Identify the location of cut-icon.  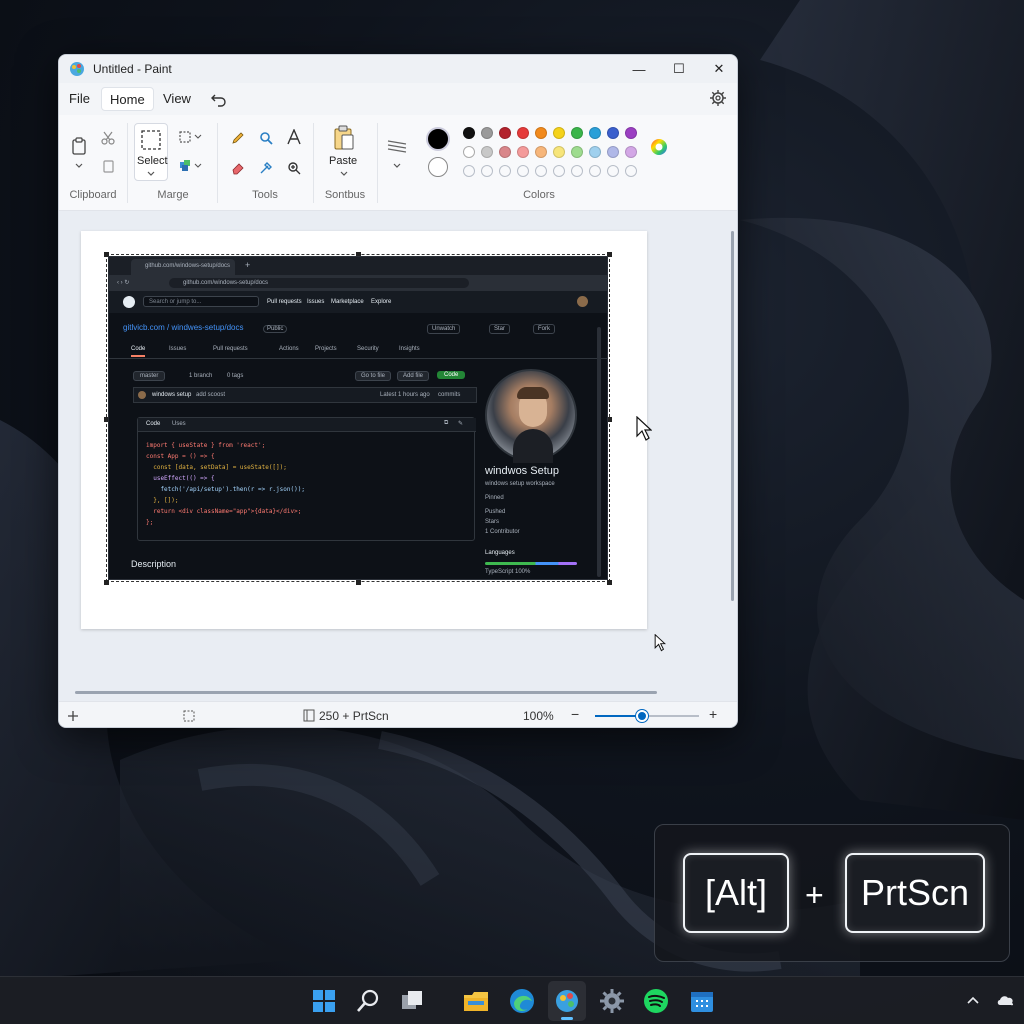
(108, 138).